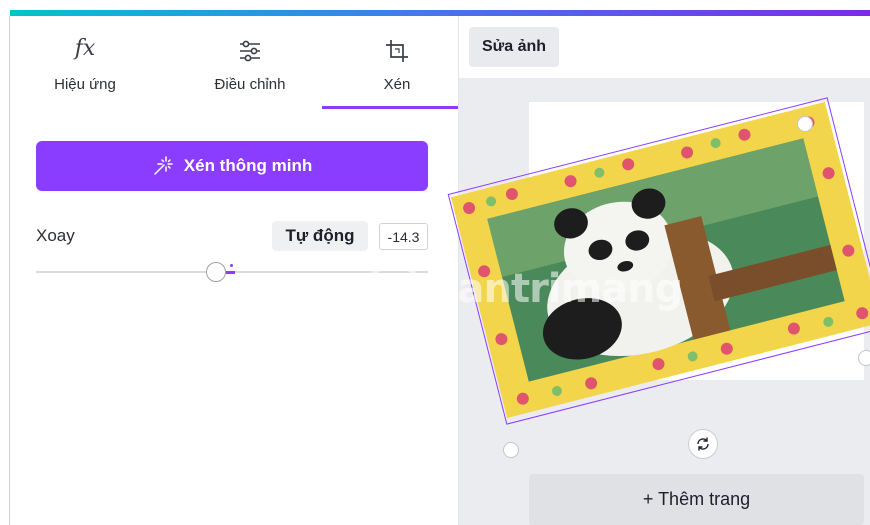 Image resolution: width=870 pixels, height=525 pixels. Describe the element at coordinates (864, 358) in the screenshot. I see `resize-handle-bottom-right` at that location.